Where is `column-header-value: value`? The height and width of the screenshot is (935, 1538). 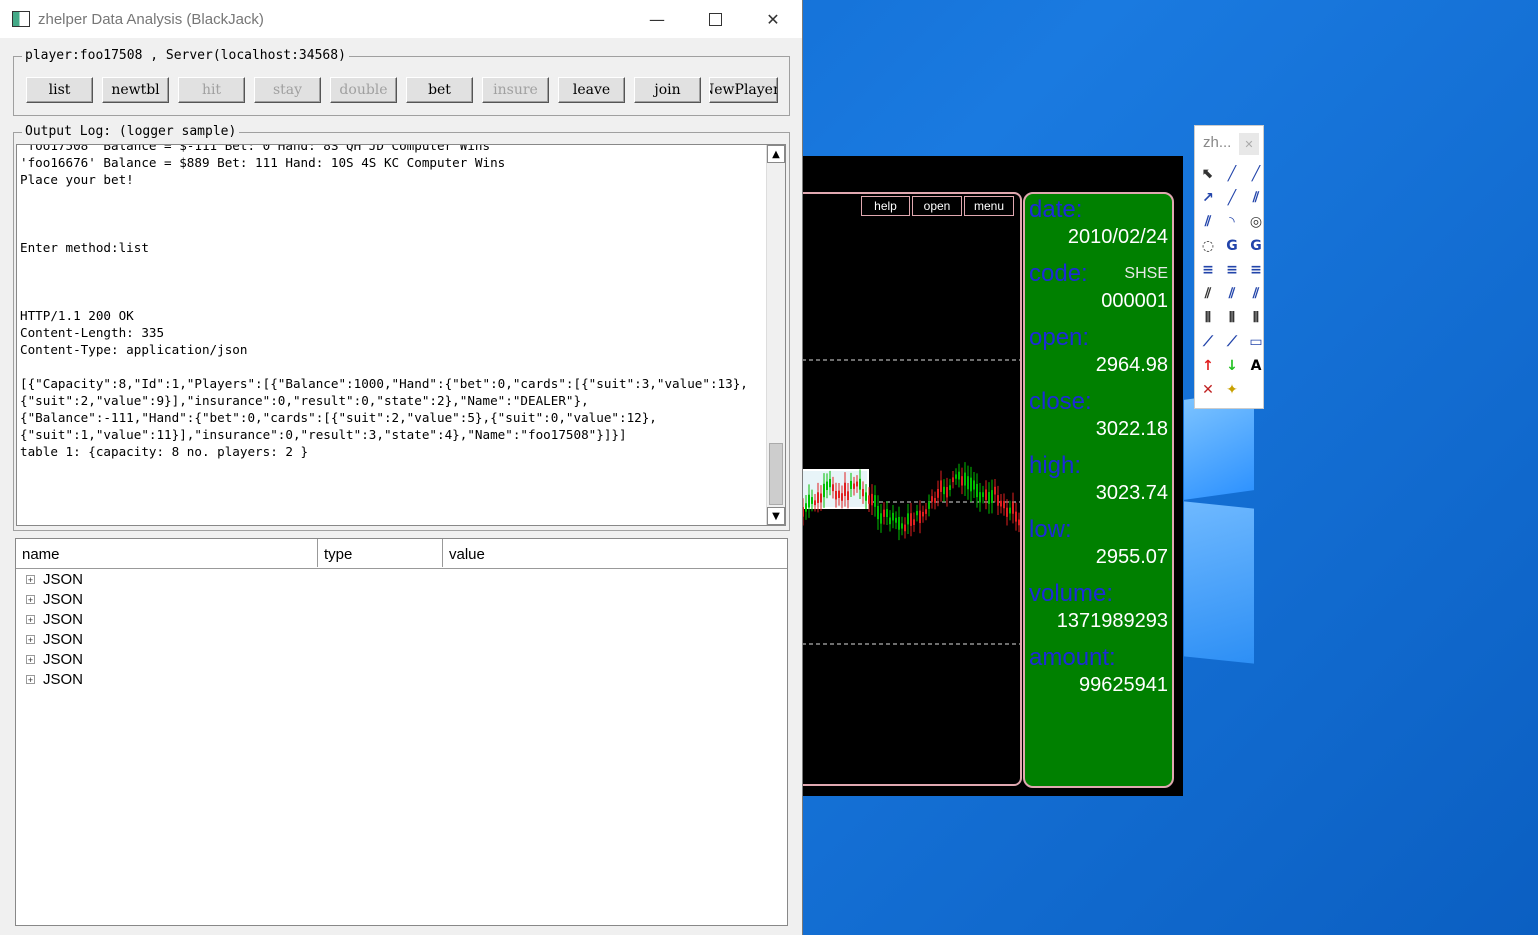
column-header-value: value is located at coordinates (615, 553).